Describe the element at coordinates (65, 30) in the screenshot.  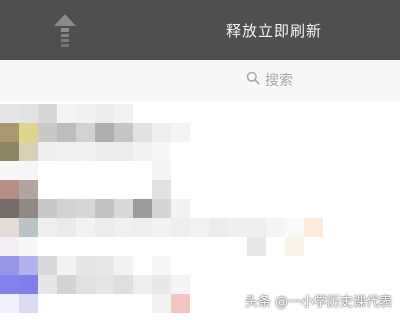
I see `up-arrow-icon` at that location.